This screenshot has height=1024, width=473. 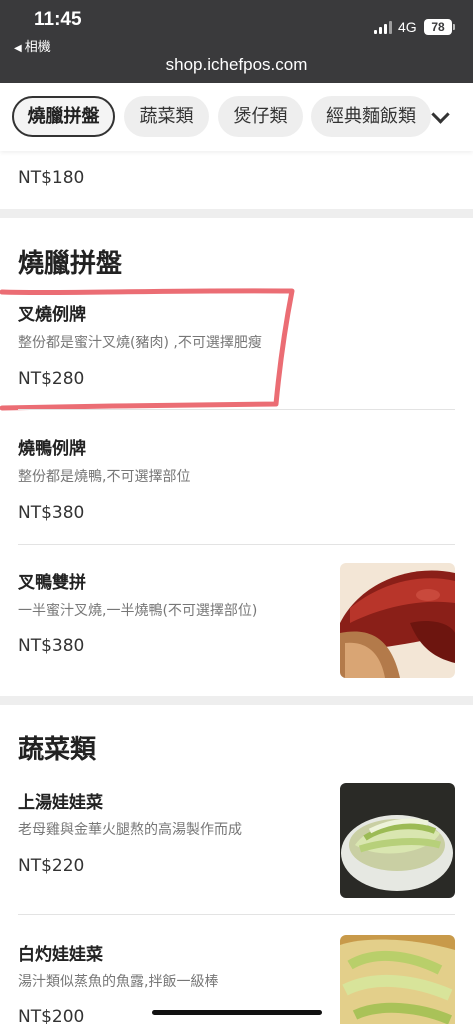 I want to click on url-bar: shop.ichefpos.com, so click(x=236, y=65).